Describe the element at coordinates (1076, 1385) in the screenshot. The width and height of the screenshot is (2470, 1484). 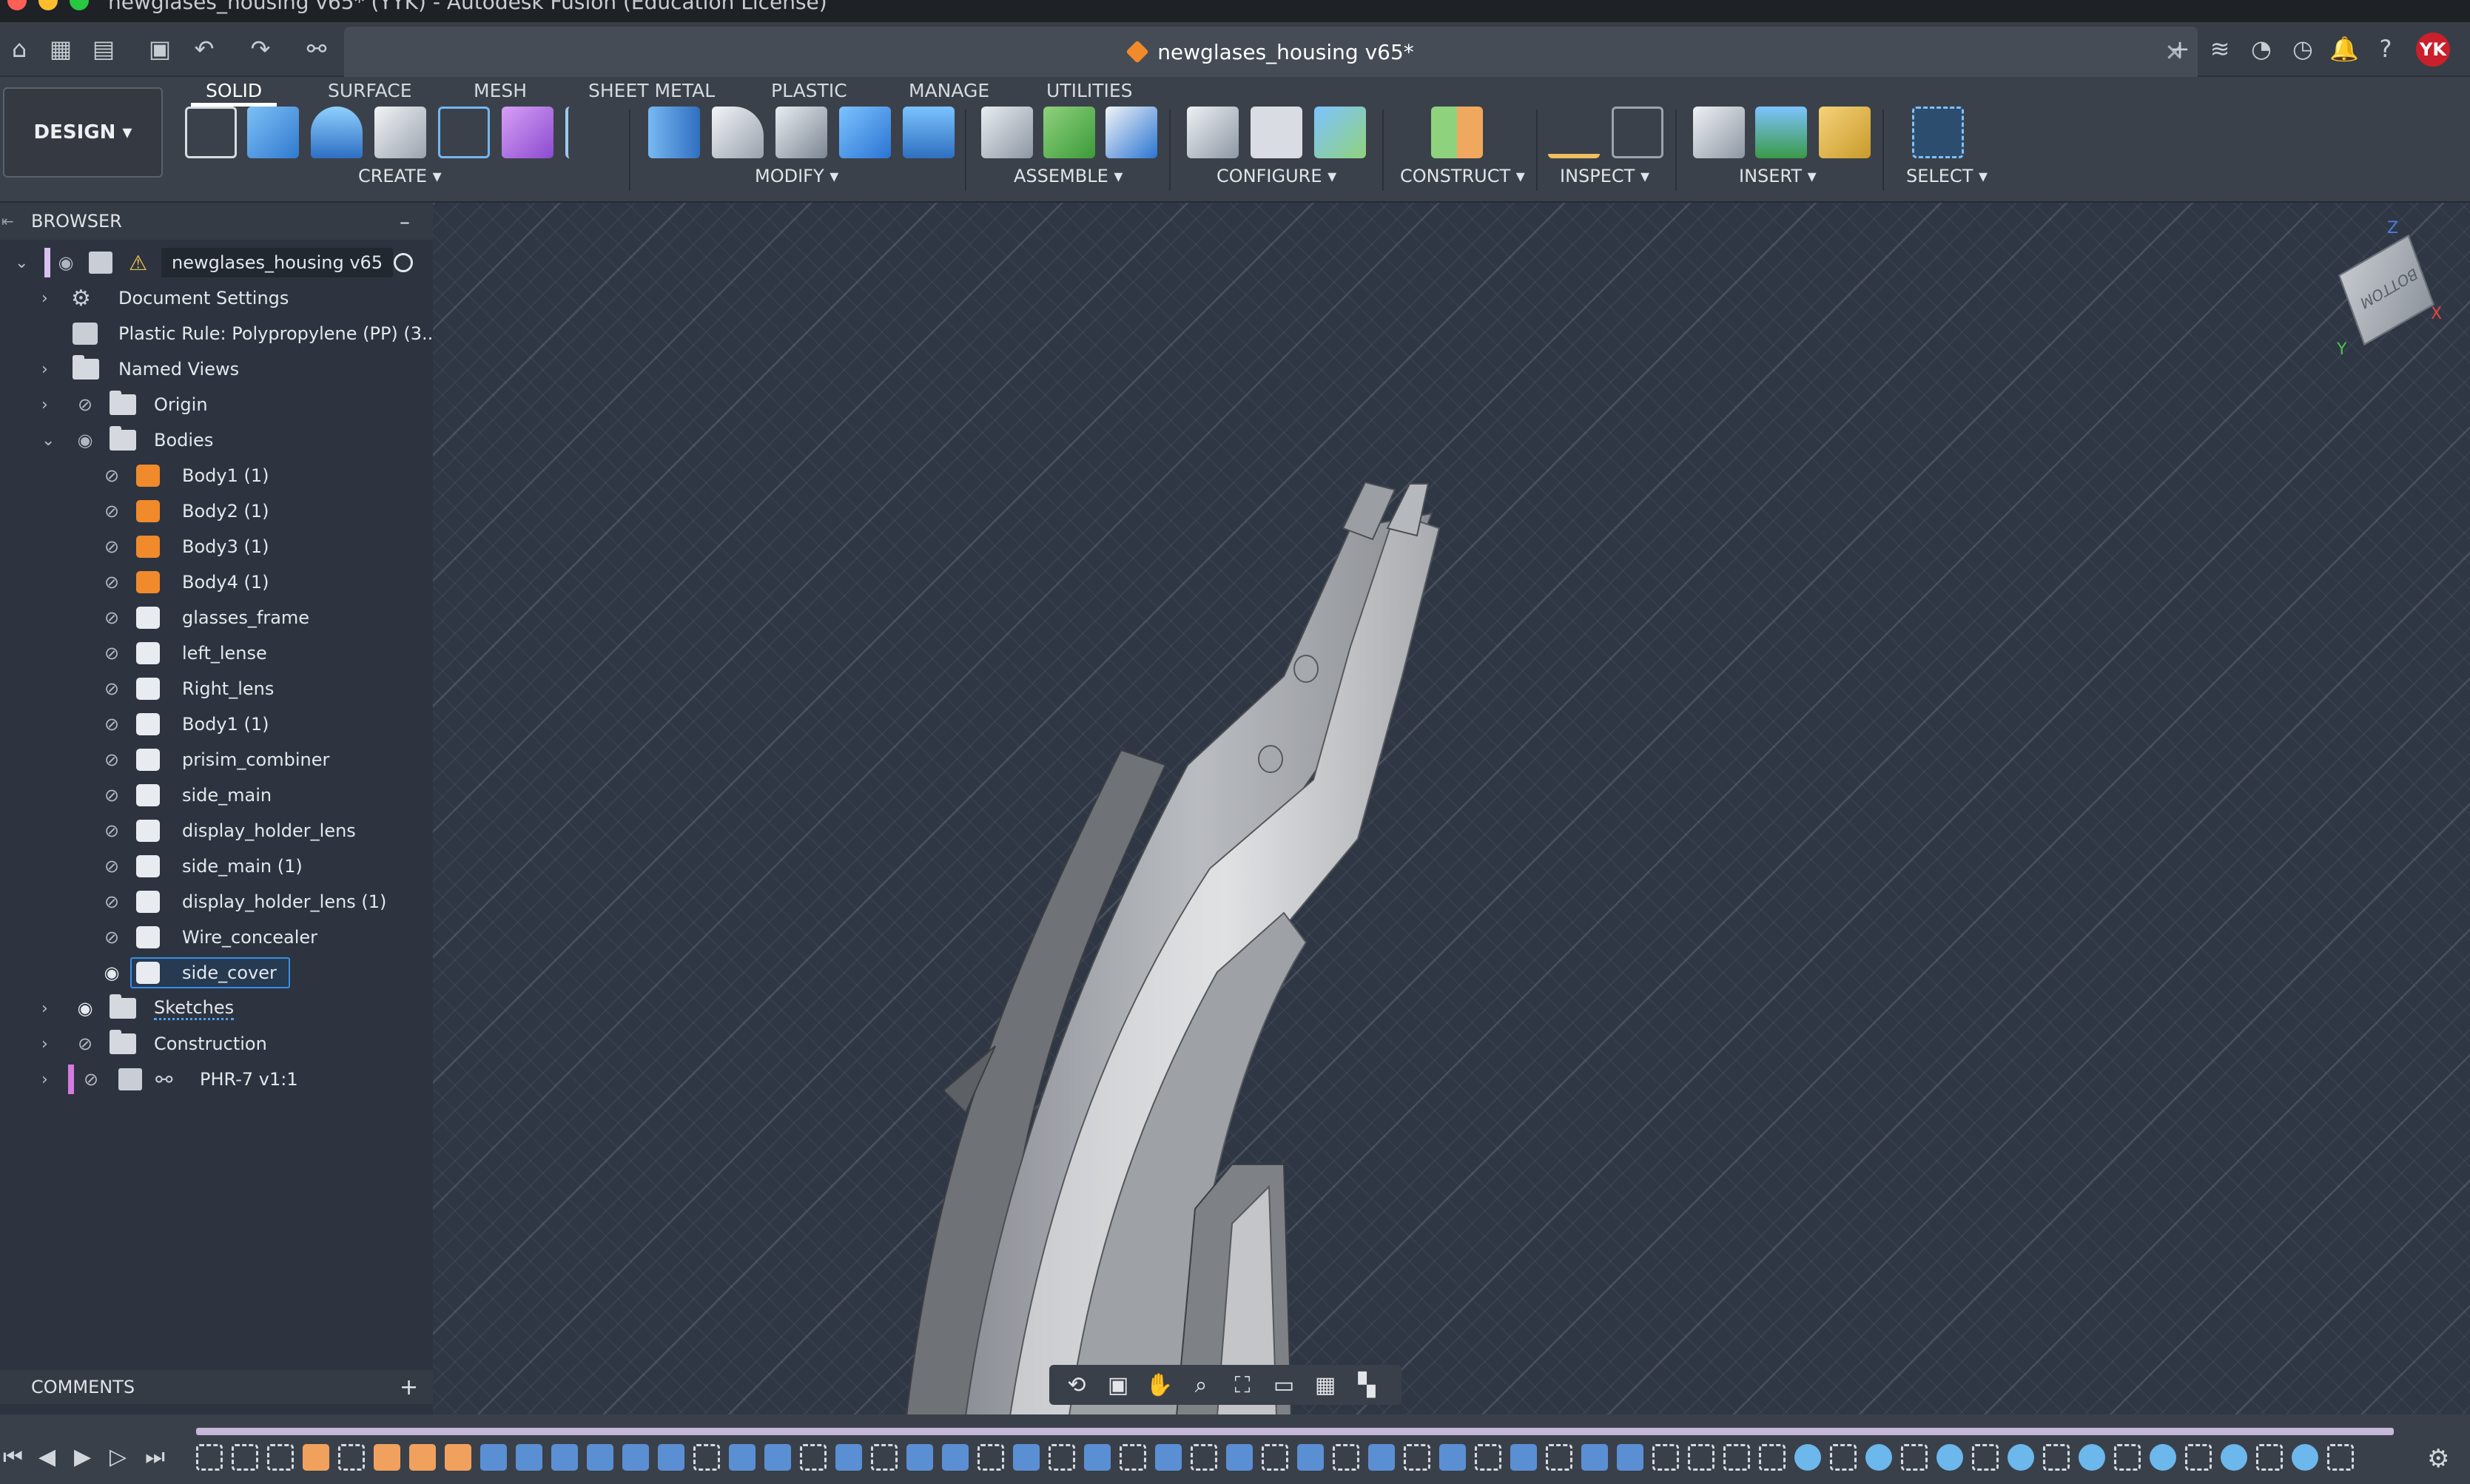
I see `orbit-icon: ⟲` at that location.